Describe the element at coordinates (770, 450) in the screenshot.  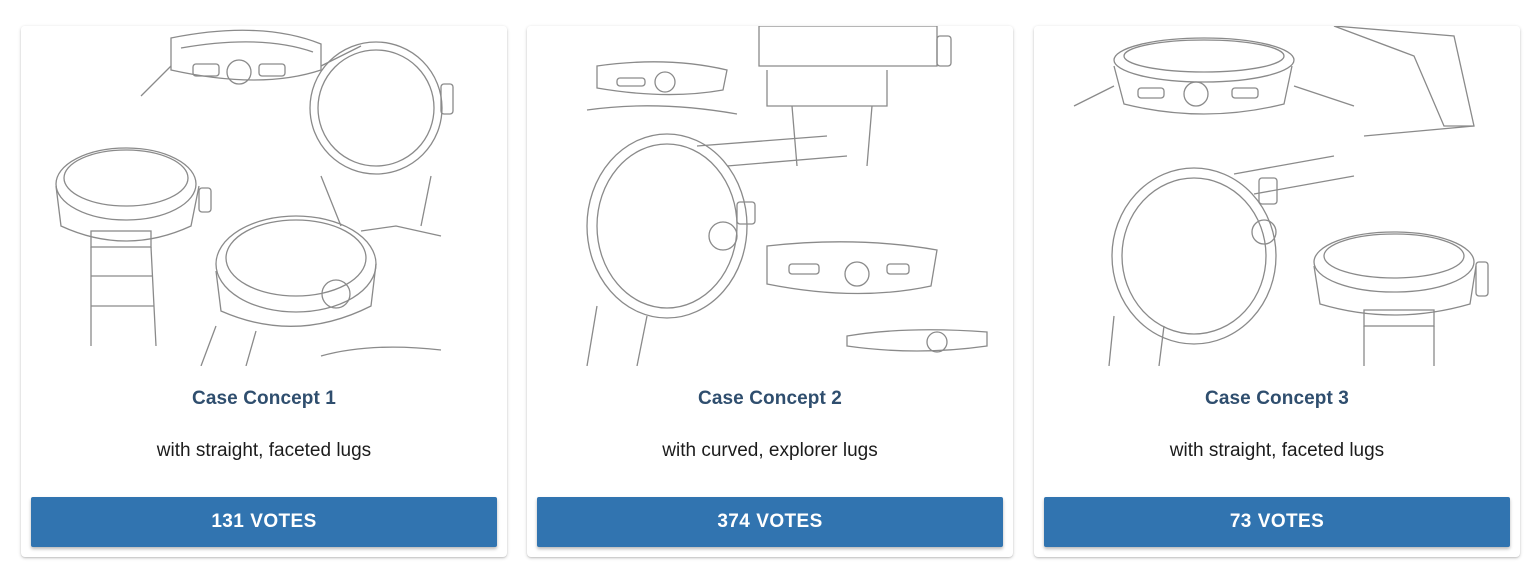
I see `card-description: with curved, explorer lugs` at that location.